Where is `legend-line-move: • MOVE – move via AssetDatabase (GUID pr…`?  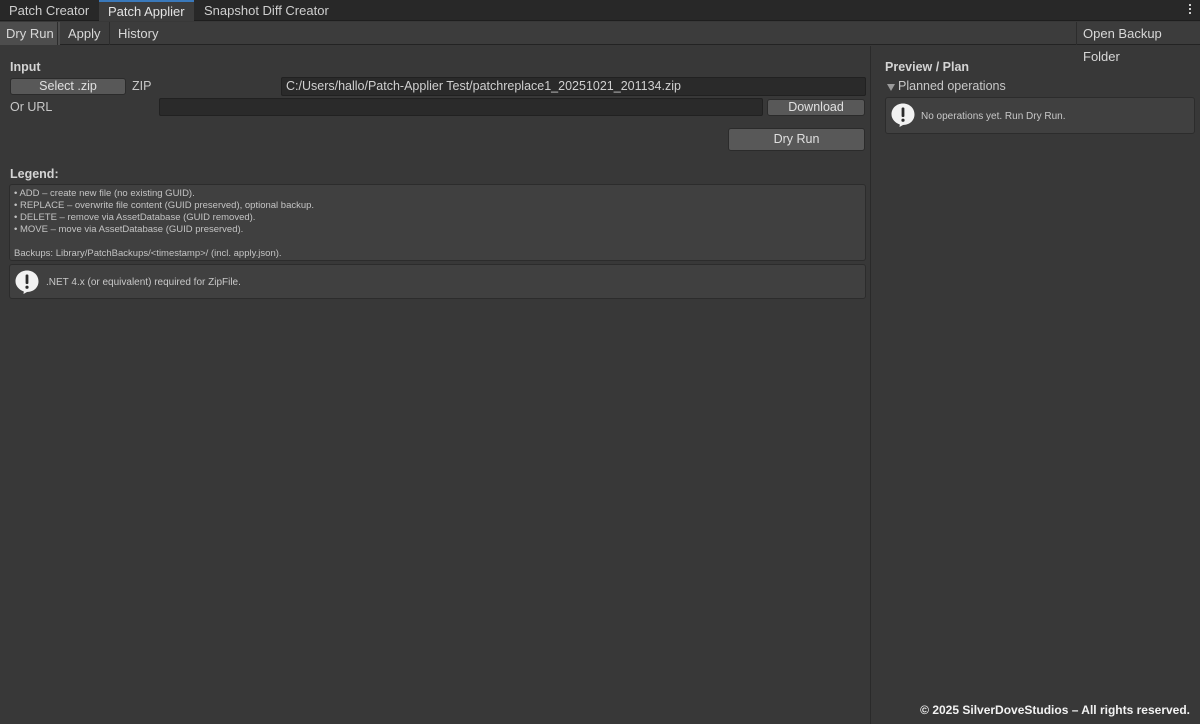
legend-line-move: • MOVE – move via AssetDatabase (GUID pr… is located at coordinates (129, 229).